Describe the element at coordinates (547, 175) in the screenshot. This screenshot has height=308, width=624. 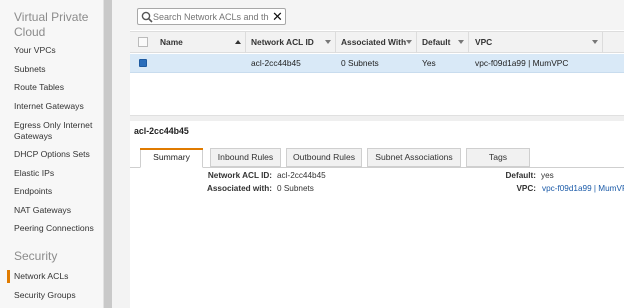
I see `default-value: yes` at that location.